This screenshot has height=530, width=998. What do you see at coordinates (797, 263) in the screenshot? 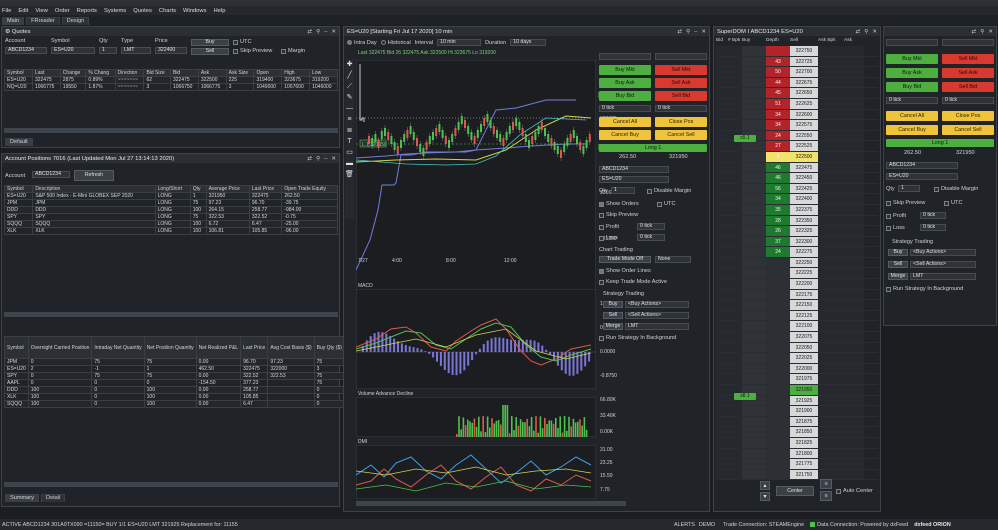
I see `dom-row: 322250` at bounding box center [797, 263].